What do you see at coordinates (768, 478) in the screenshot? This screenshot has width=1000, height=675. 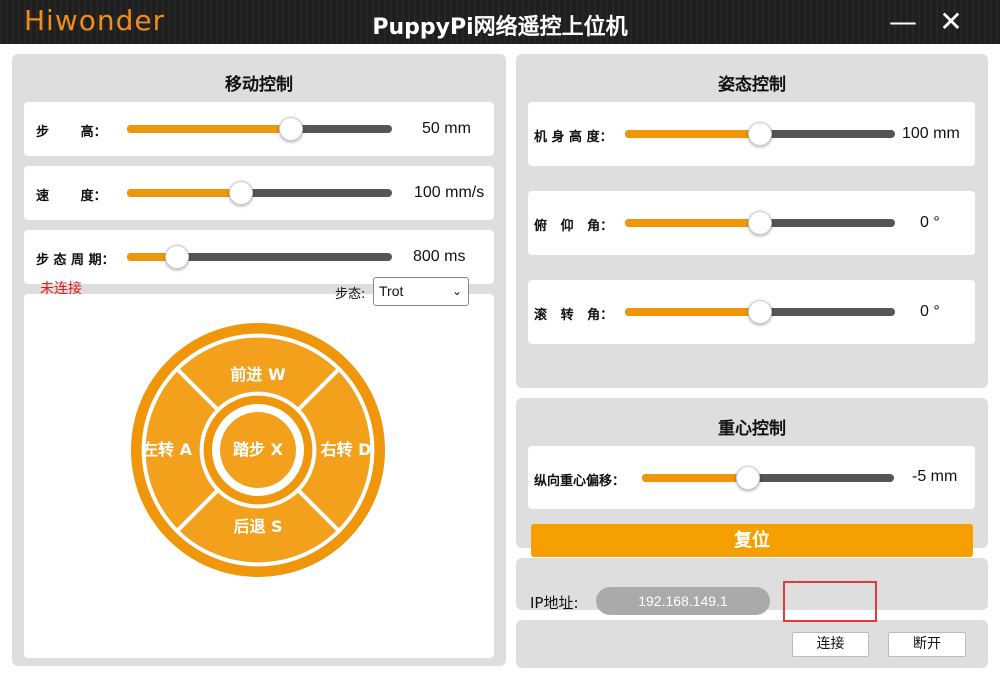 I see `gravity-offset-slider` at bounding box center [768, 478].